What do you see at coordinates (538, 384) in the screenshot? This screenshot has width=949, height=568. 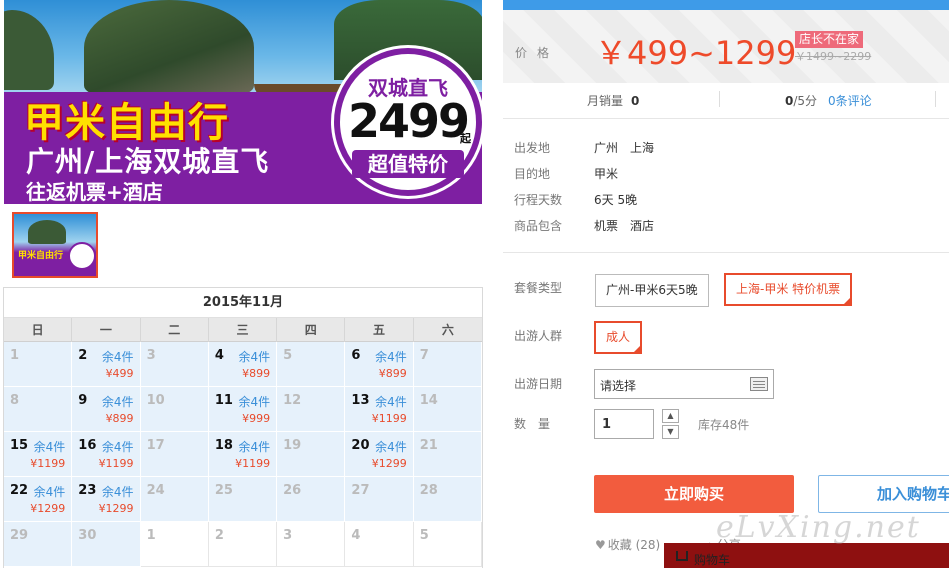 I see `date-label: 出游日期` at bounding box center [538, 384].